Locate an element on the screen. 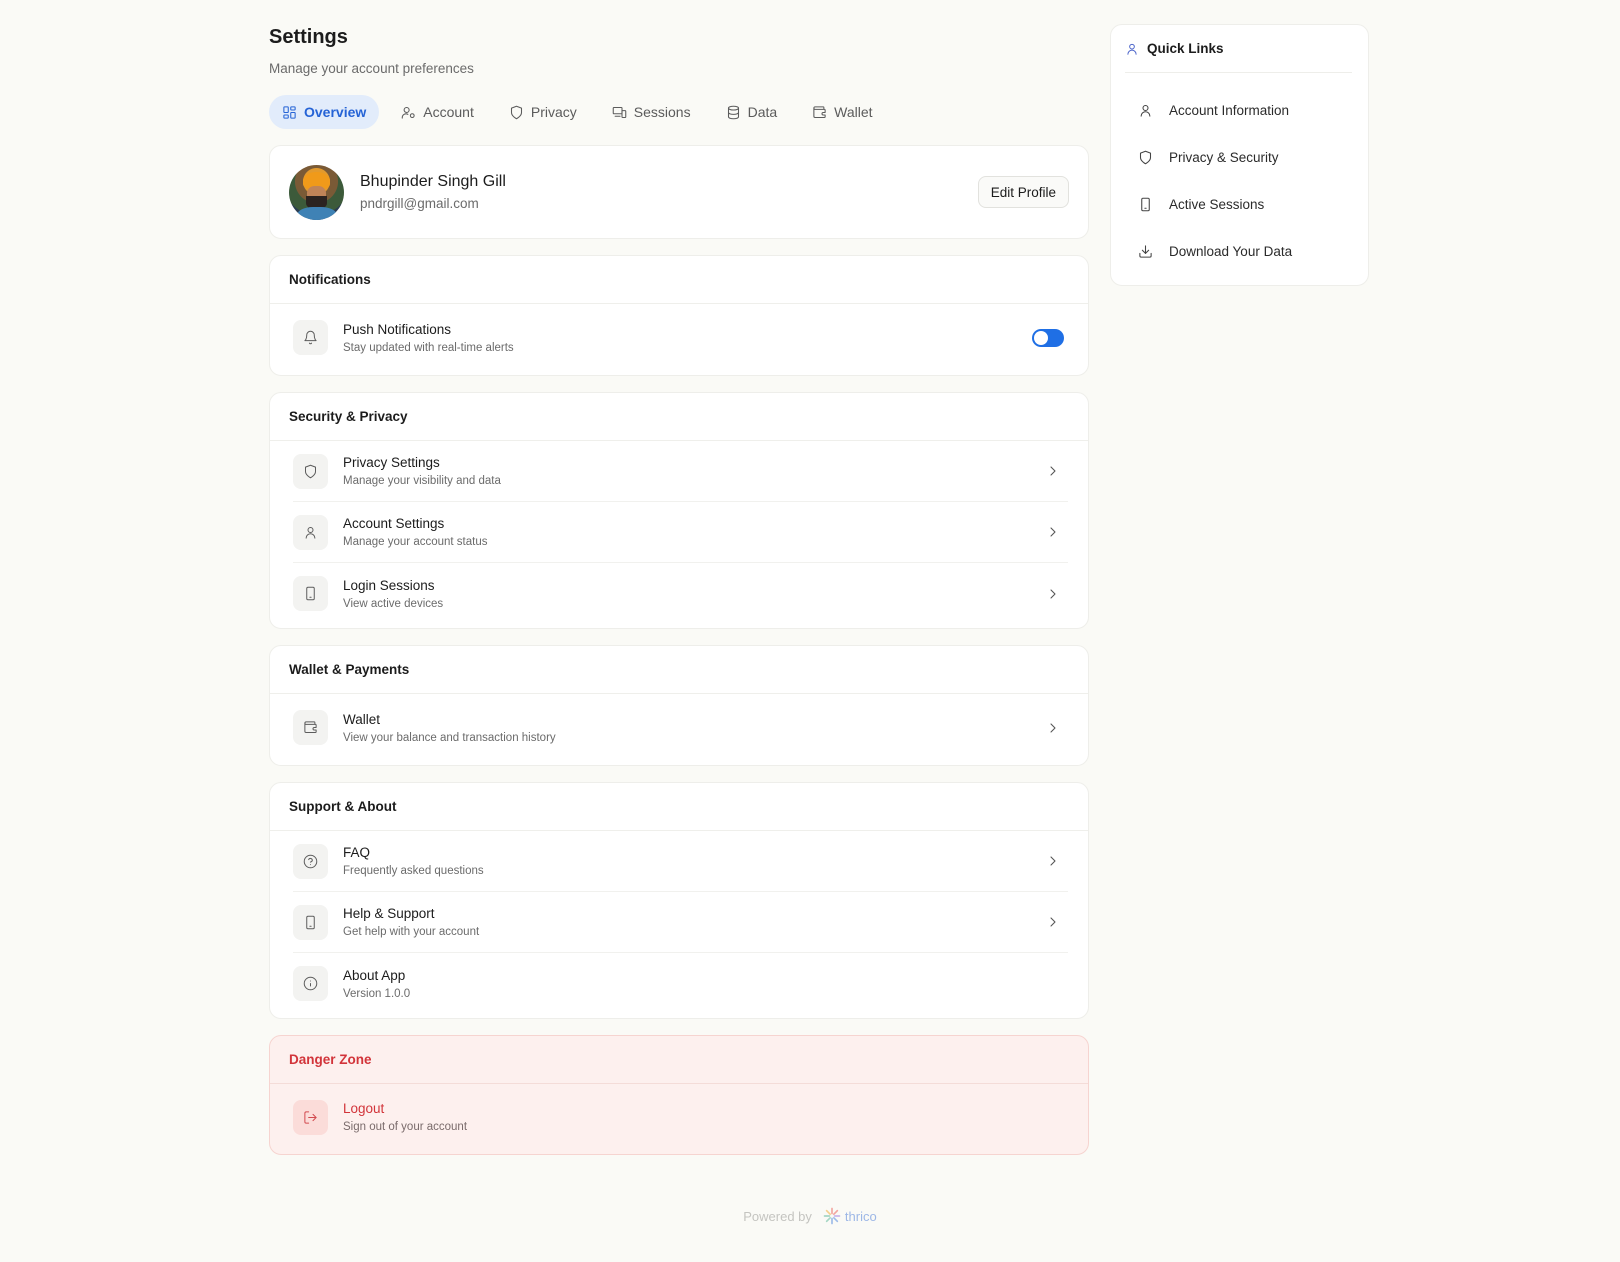 Image resolution: width=1620 pixels, height=1262 pixels. page-subtitle: Manage your account preferences is located at coordinates (371, 68).